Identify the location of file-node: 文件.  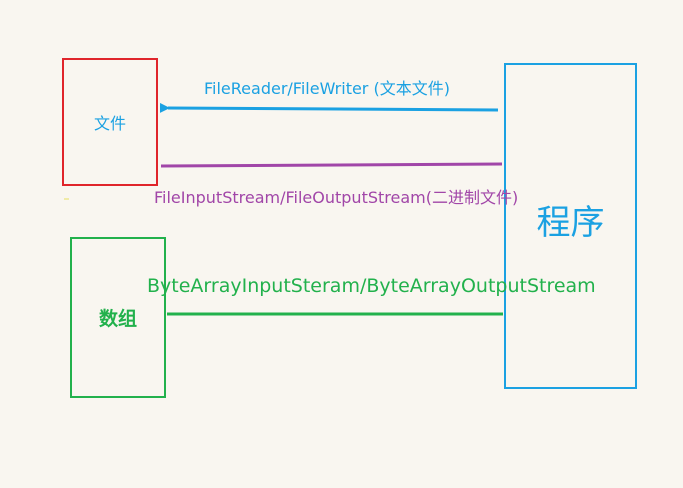
(110, 122).